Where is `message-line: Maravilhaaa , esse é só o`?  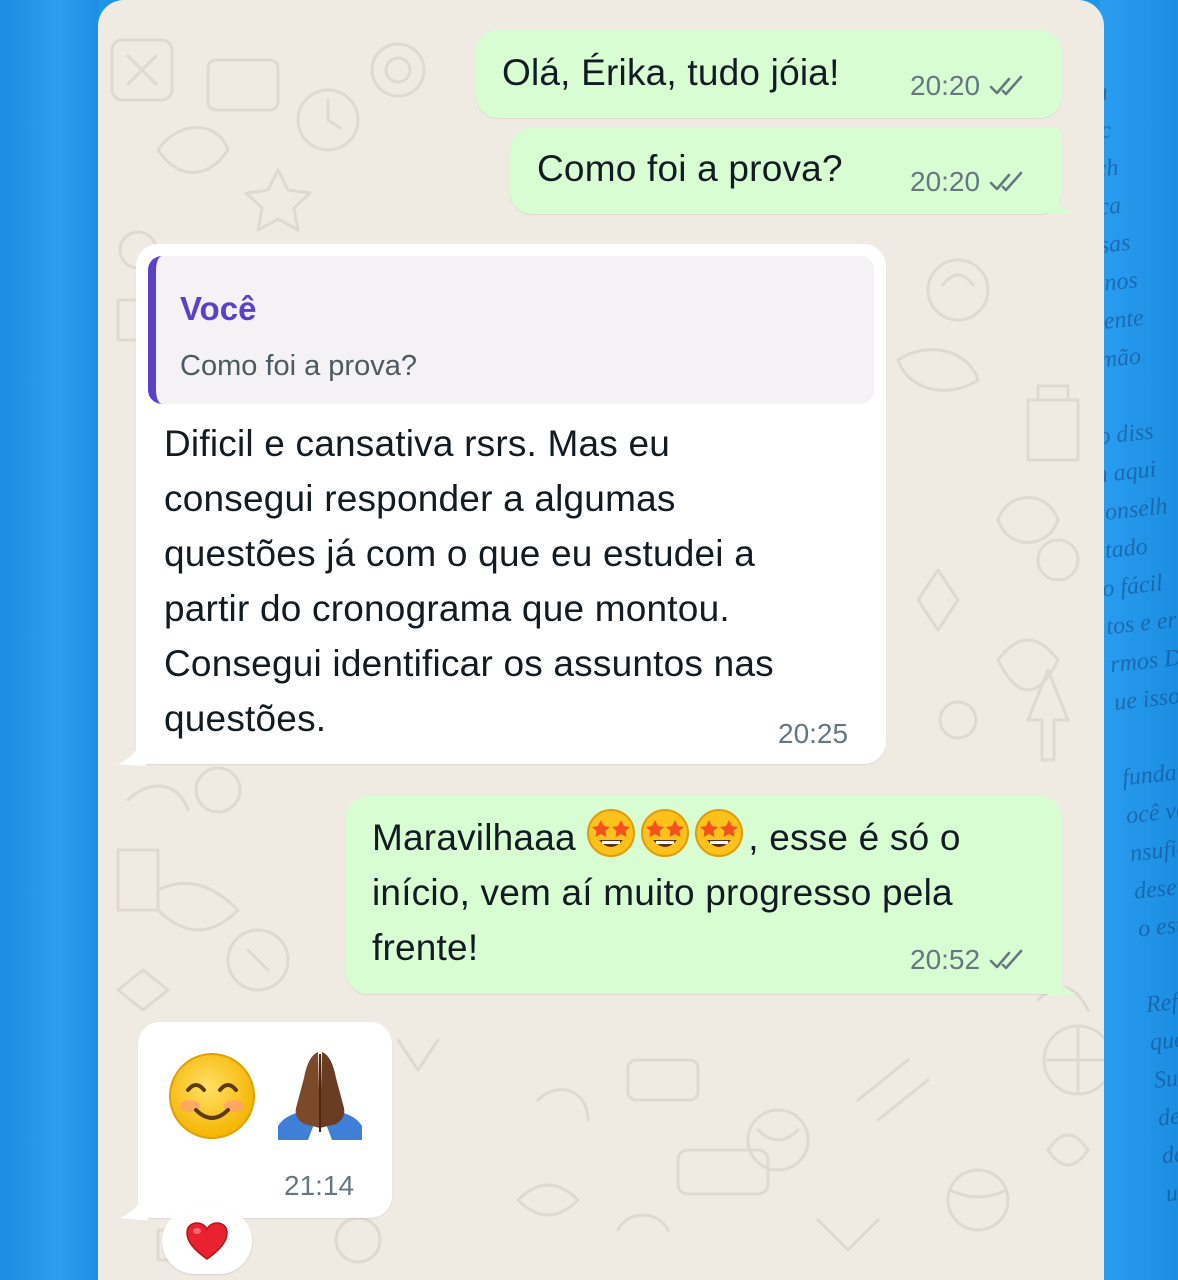
message-line: Maravilhaaa , esse é só o is located at coordinates (712, 836).